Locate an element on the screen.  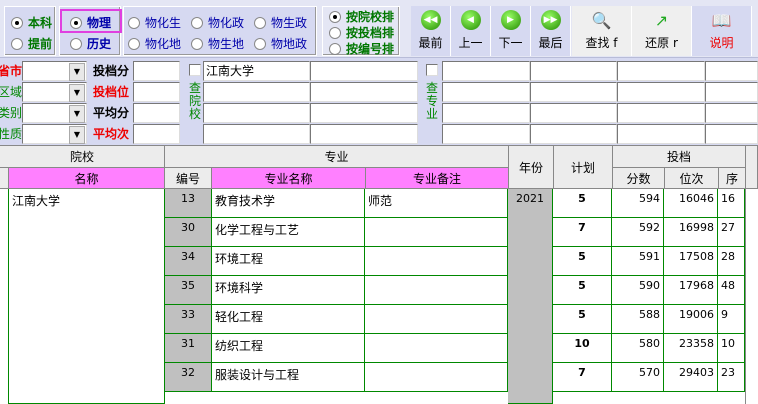
header-code: 编号 is located at coordinates (188, 178).